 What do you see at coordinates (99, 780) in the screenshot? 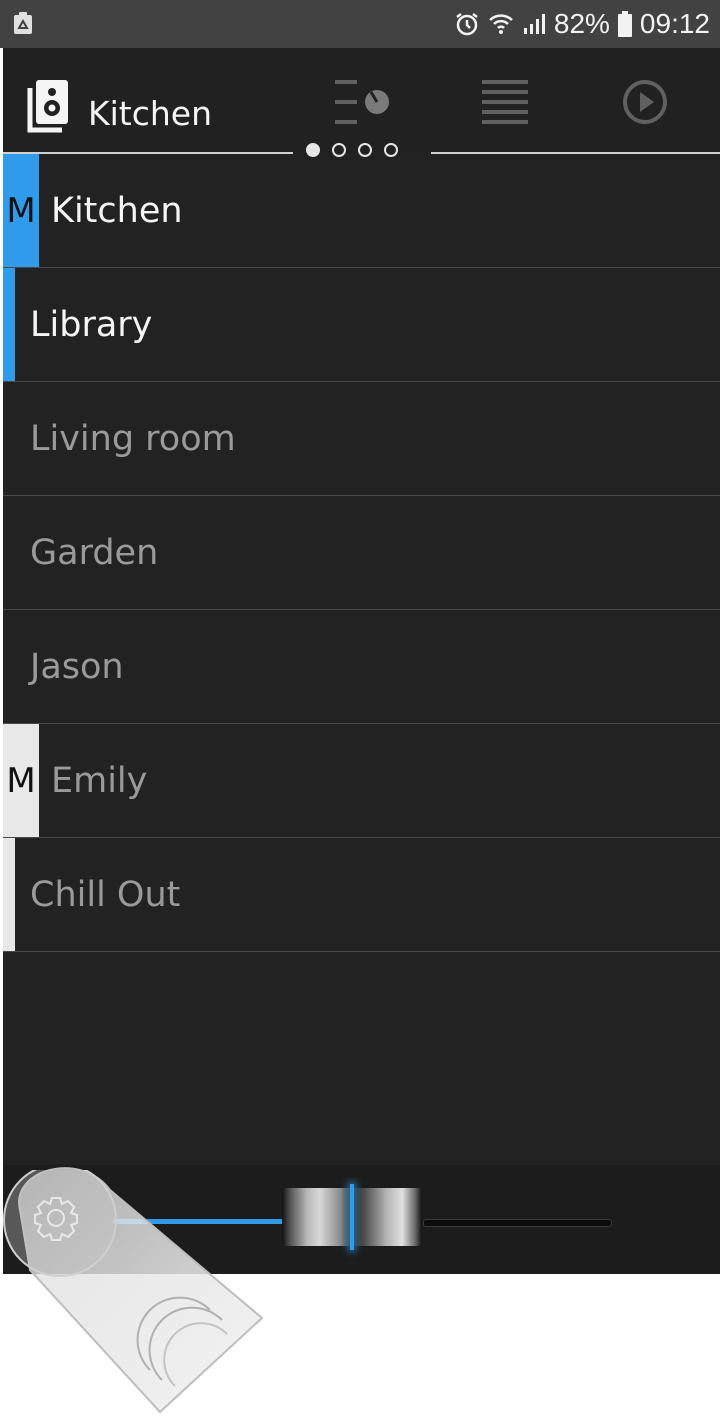
I see `zone-name: Emily` at bounding box center [99, 780].